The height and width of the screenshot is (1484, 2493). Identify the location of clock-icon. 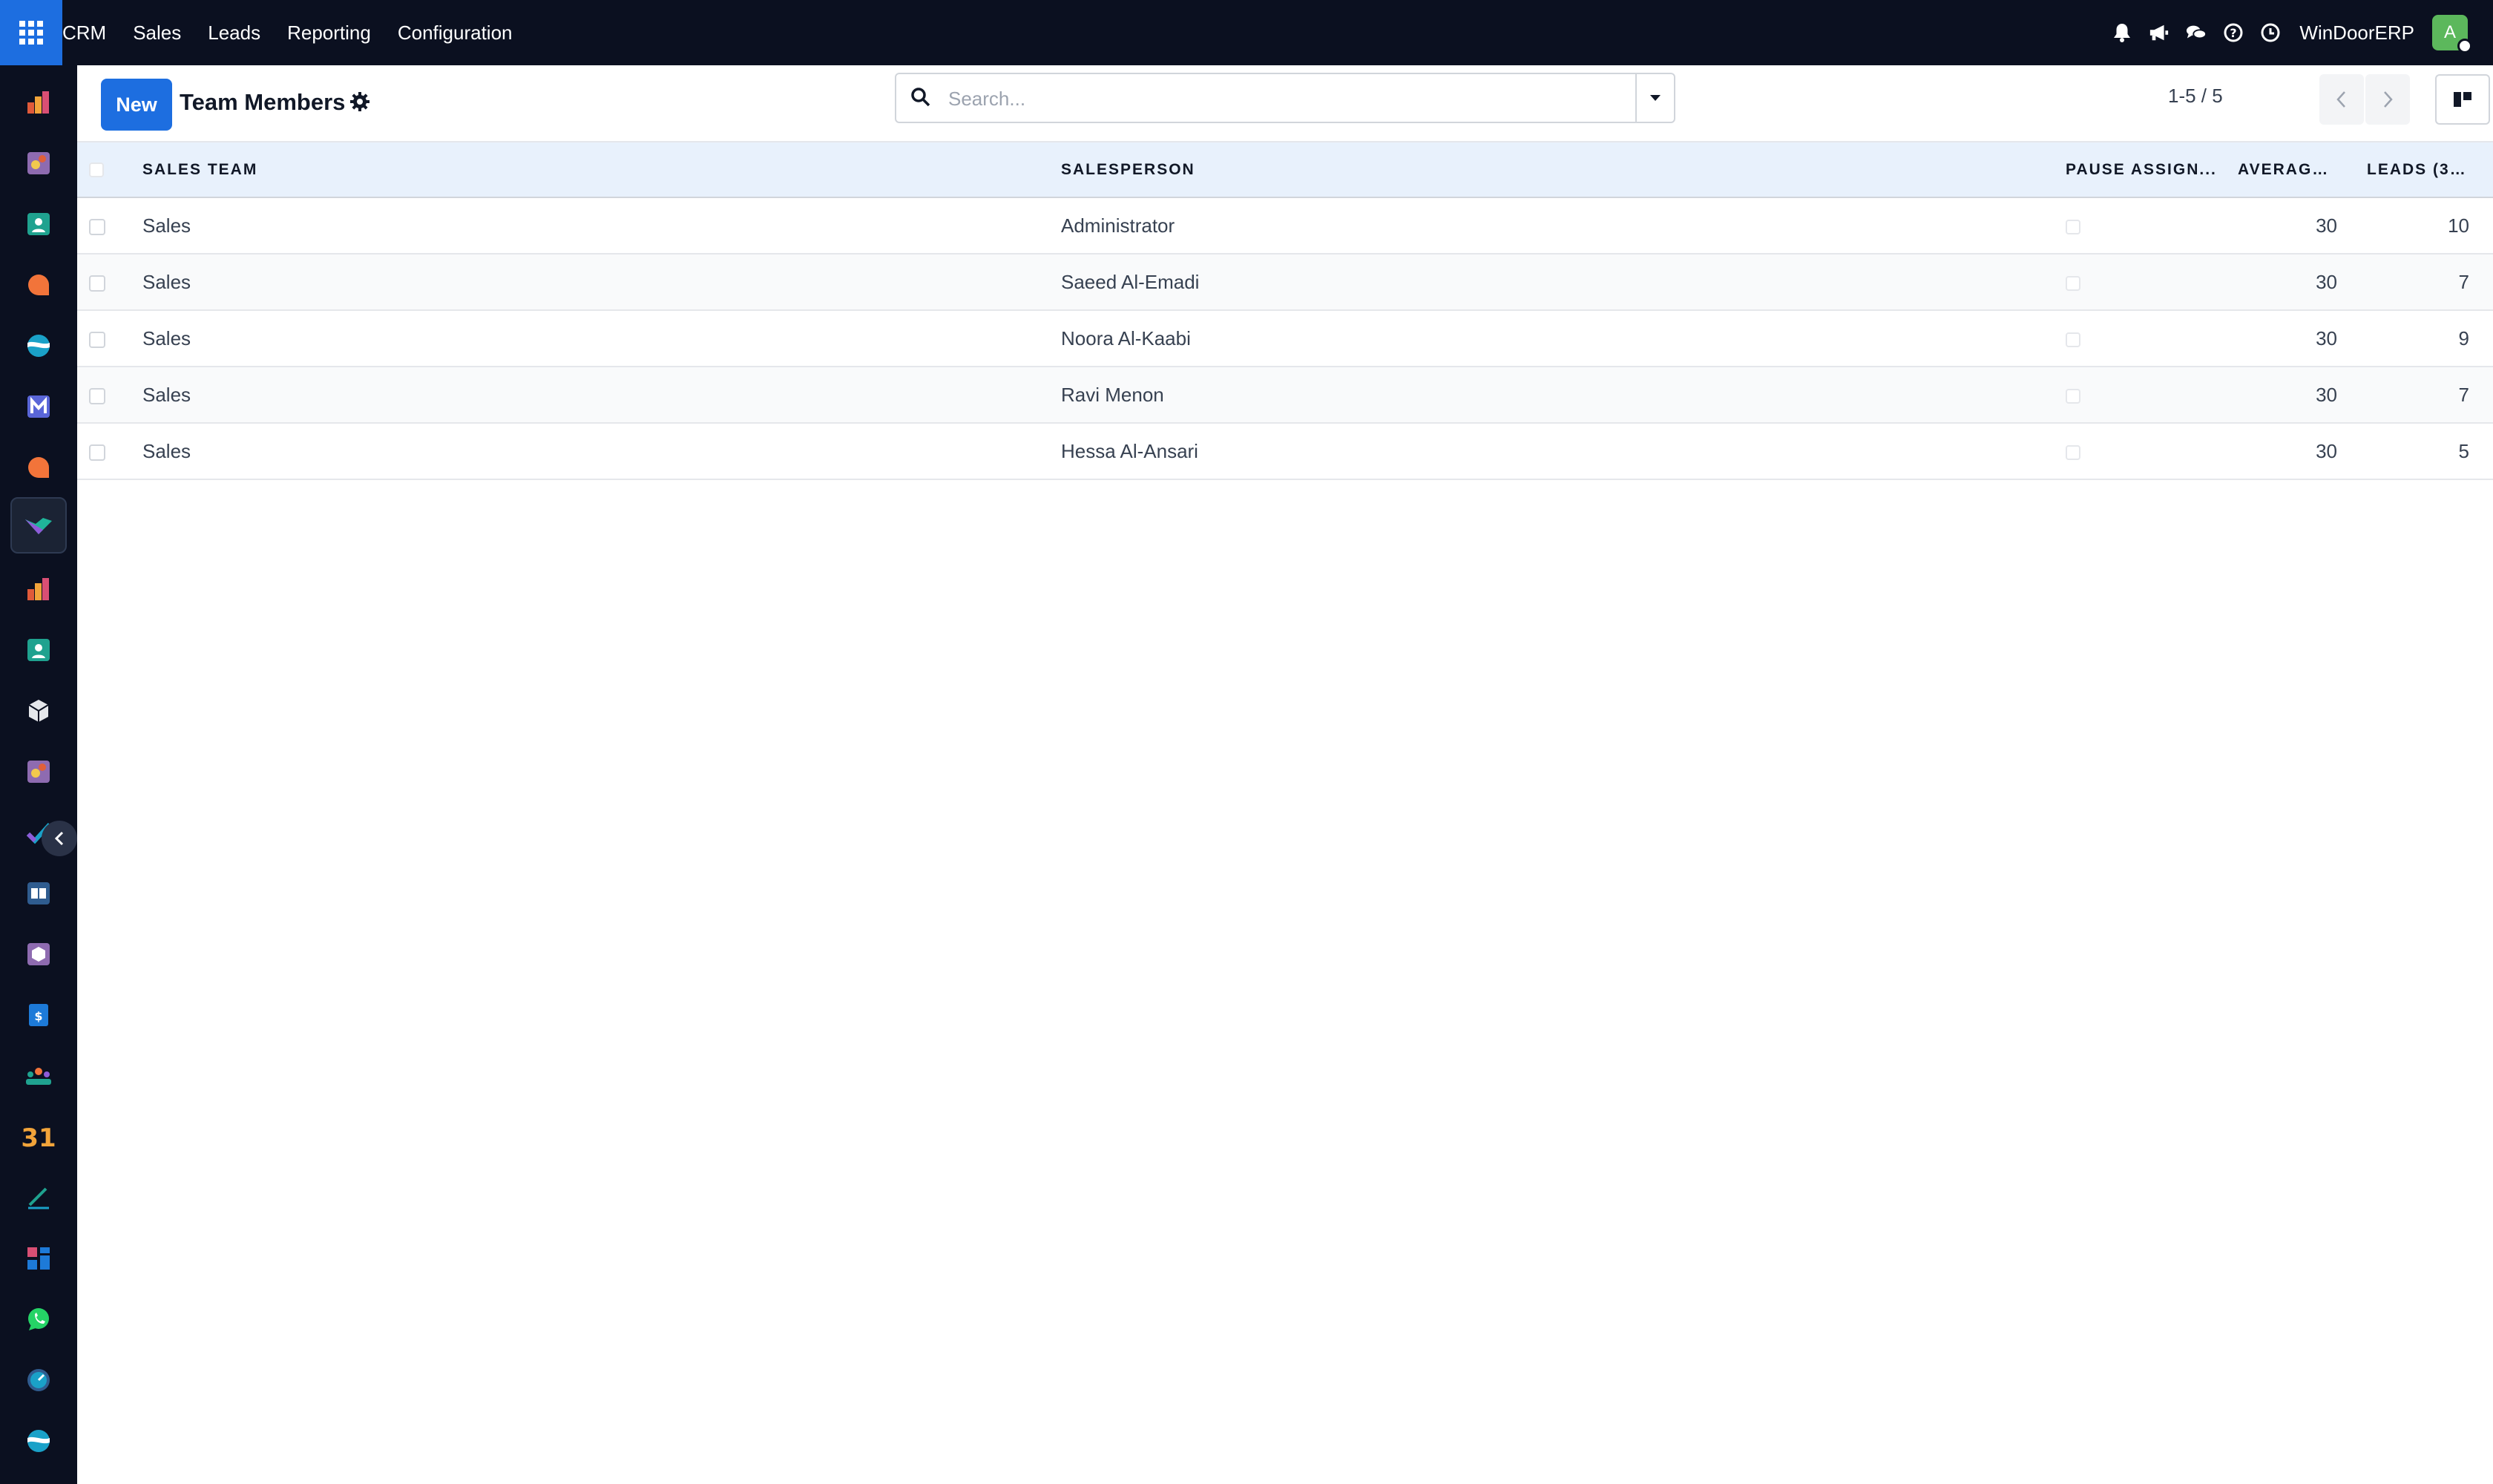
(2270, 32).